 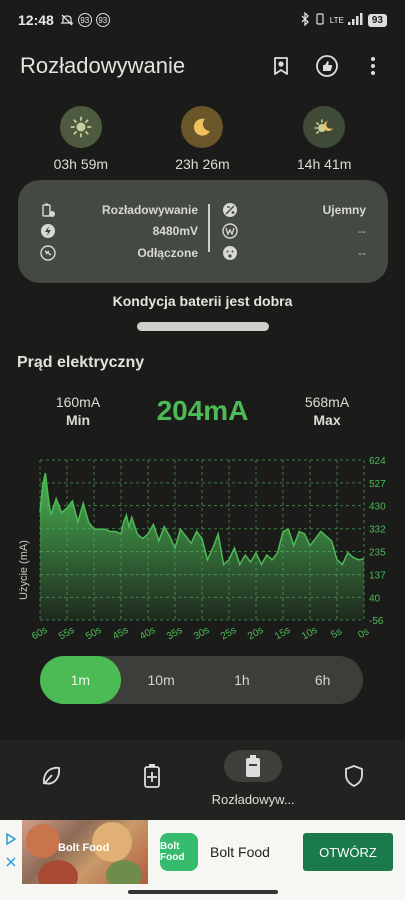 I want to click on screen-on-time: 03h 59m, so click(x=81, y=139).